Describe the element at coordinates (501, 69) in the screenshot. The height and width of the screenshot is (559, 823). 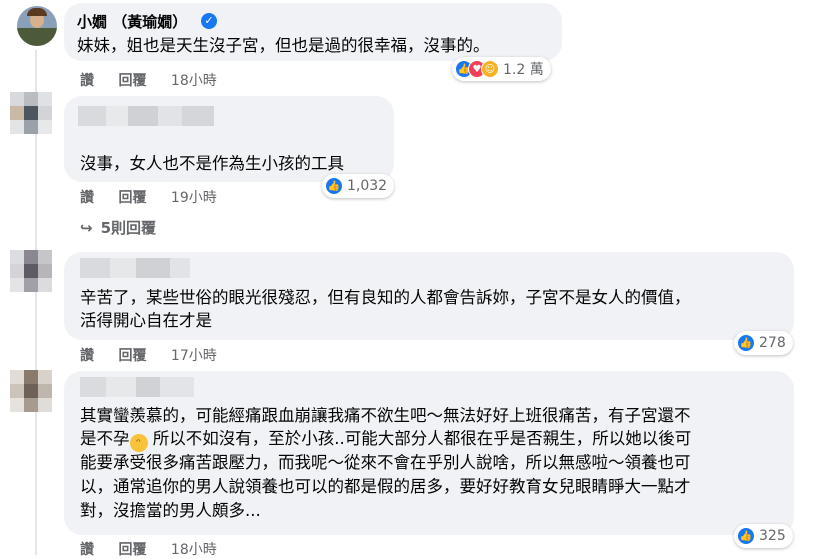
I see `reactions-summary: 👍 ♥ ☺ 1.2 萬` at that location.